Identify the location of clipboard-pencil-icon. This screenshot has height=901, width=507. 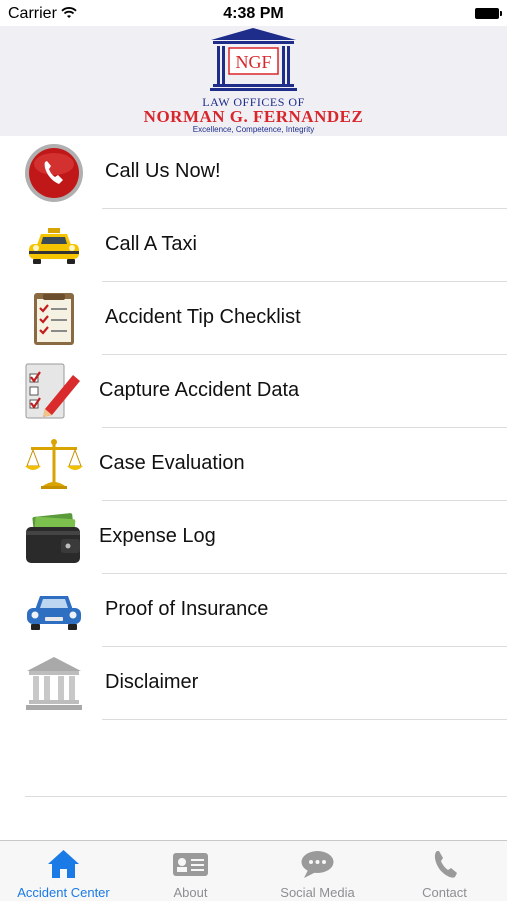
(52, 391).